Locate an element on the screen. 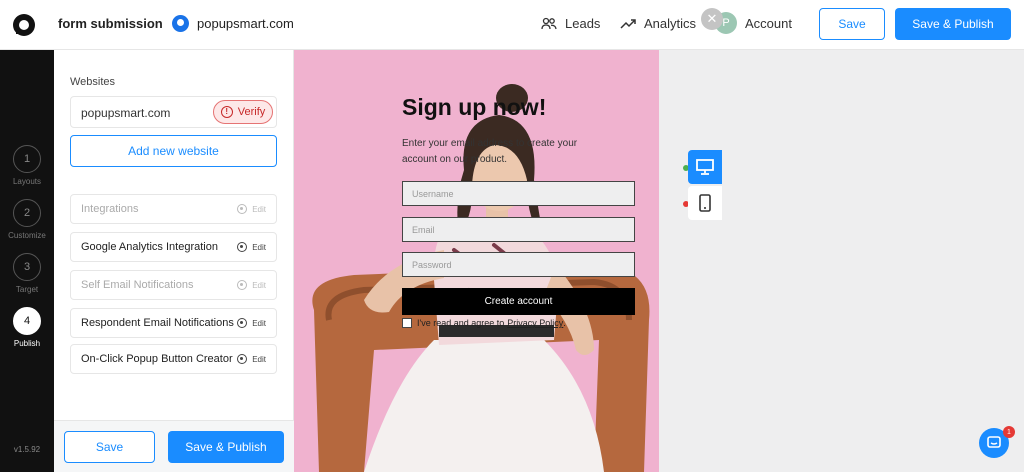 The height and width of the screenshot is (472, 1024). domain-text: popupsmart.com is located at coordinates (126, 113).